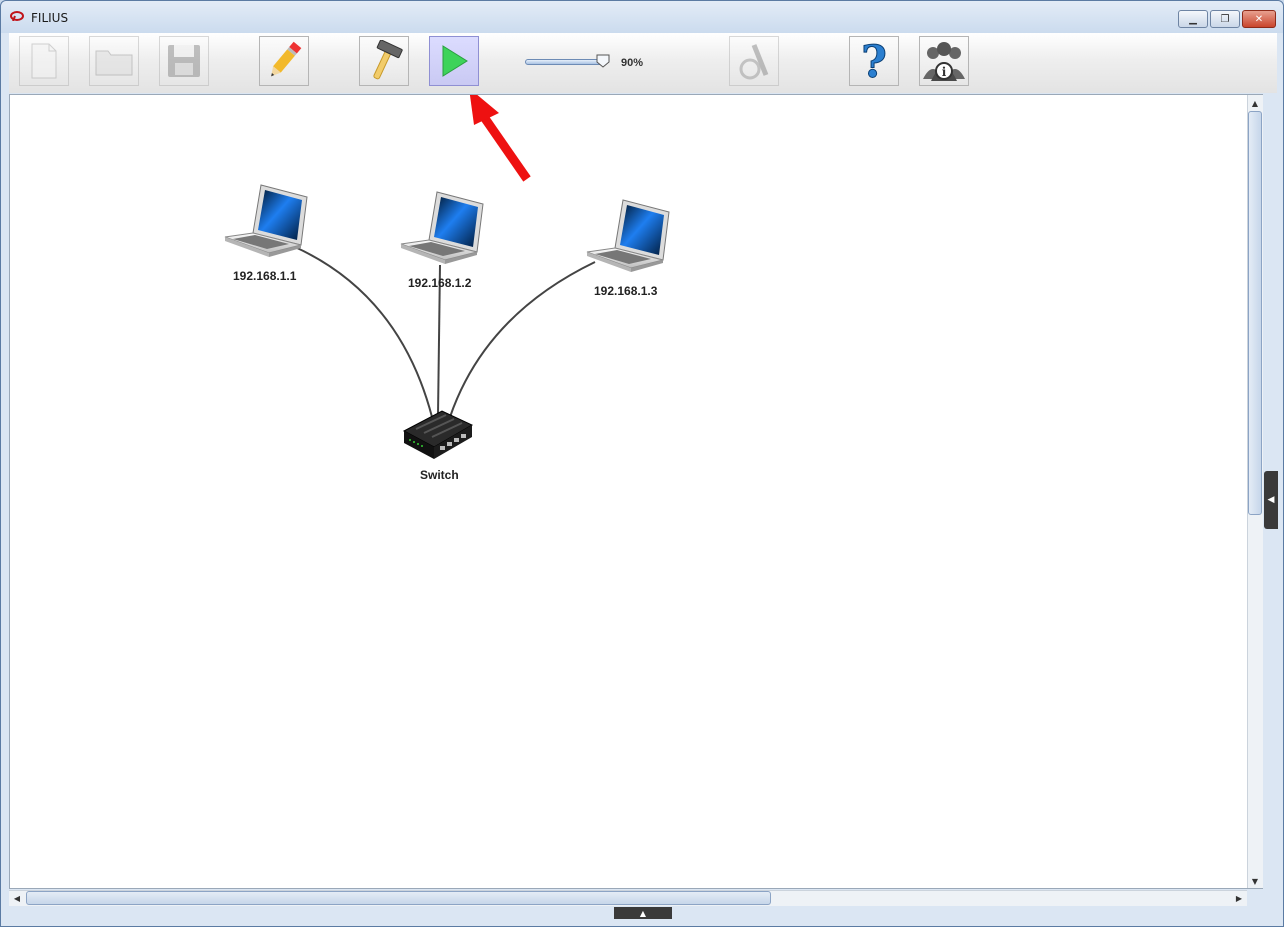 The image size is (1284, 927). Describe the element at coordinates (398, 898) in the screenshot. I see `horizontal-scrollbar-thumb` at that location.